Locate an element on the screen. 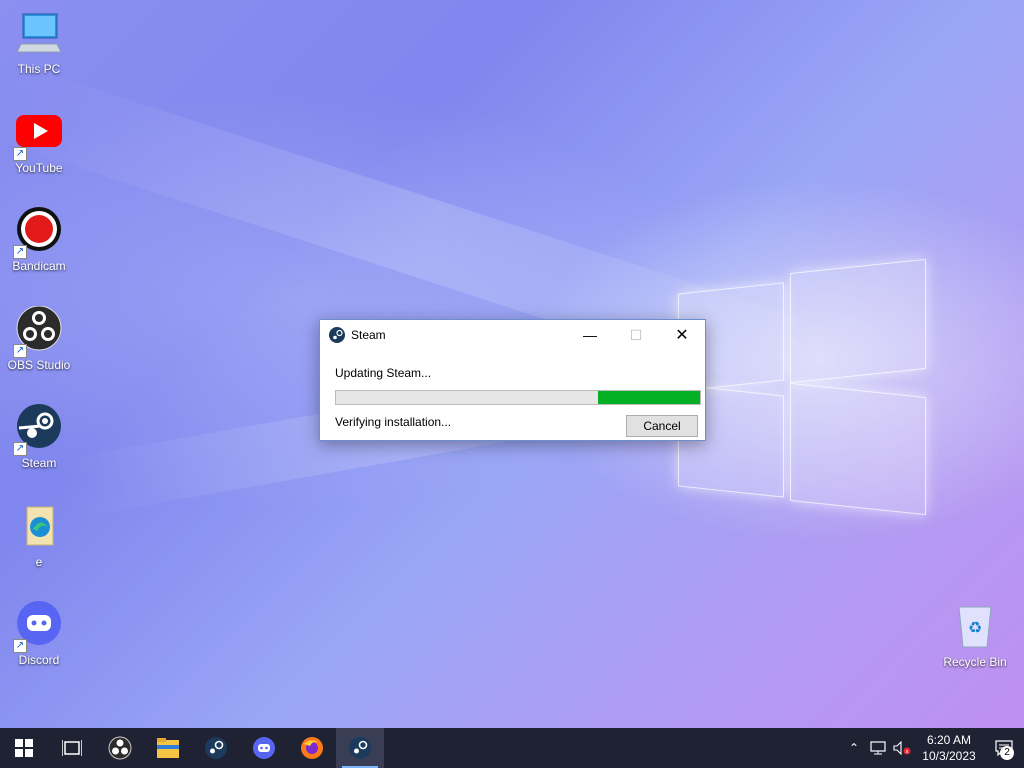 Image resolution: width=1024 pixels, height=768 pixels. desktop-icon-label: Discord is located at coordinates (39, 660).